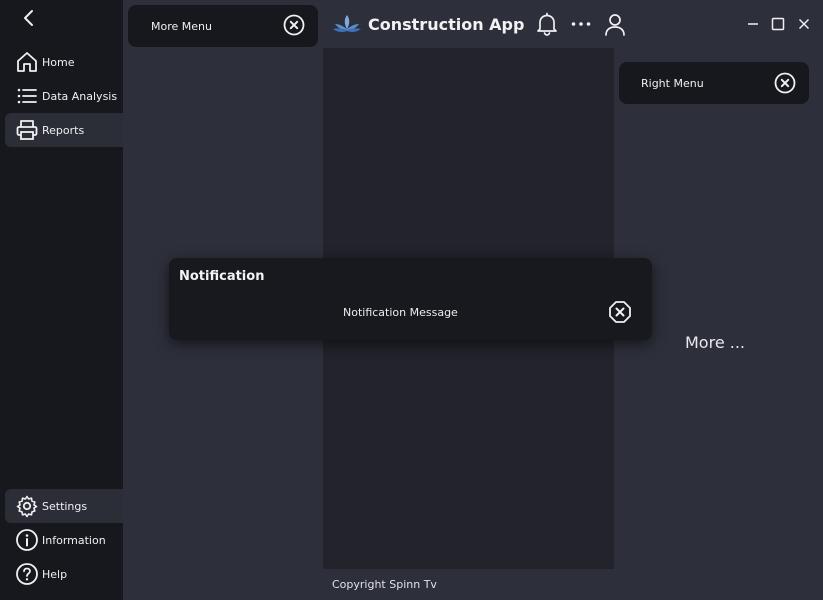 The width and height of the screenshot is (823, 600). I want to click on notifications-button, so click(547, 24).